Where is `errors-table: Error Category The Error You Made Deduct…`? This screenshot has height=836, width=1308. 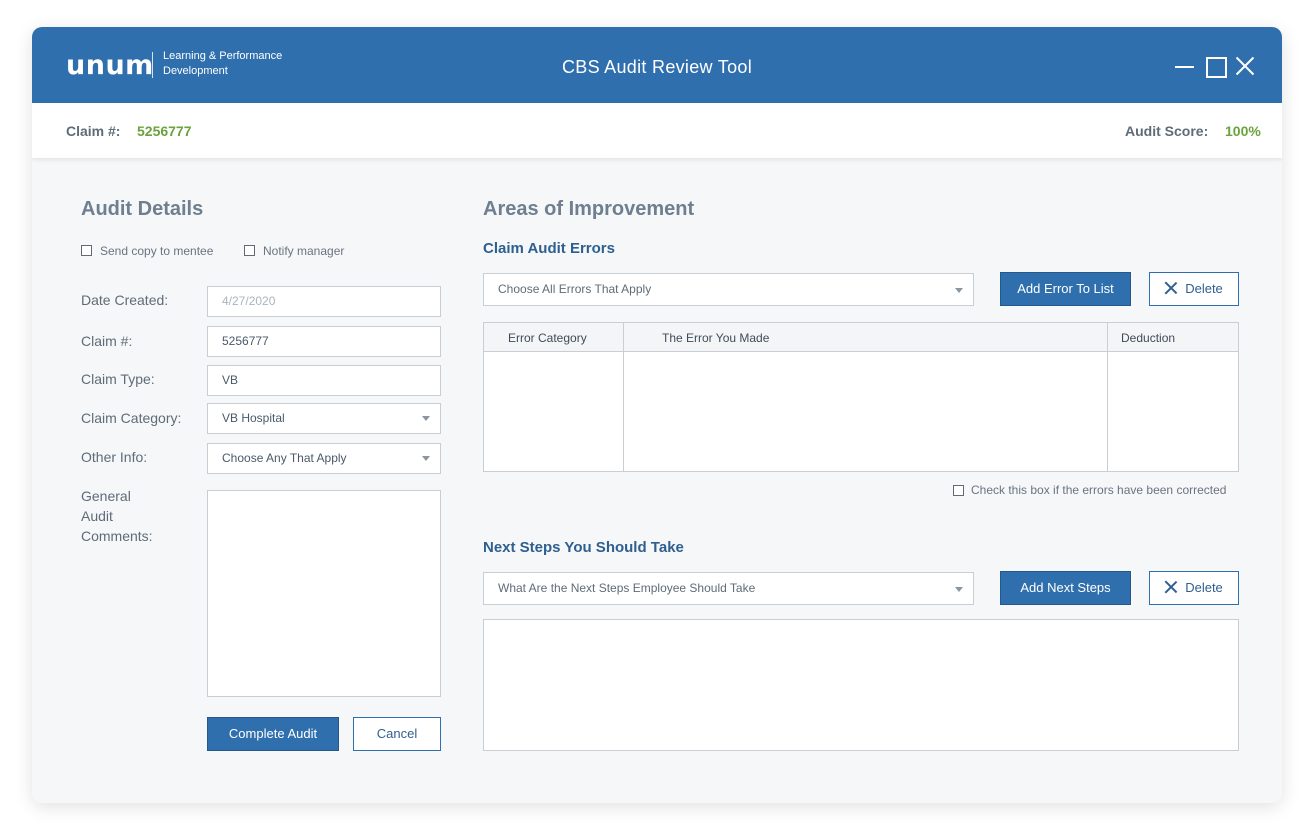 errors-table: Error Category The Error You Made Deduct… is located at coordinates (861, 397).